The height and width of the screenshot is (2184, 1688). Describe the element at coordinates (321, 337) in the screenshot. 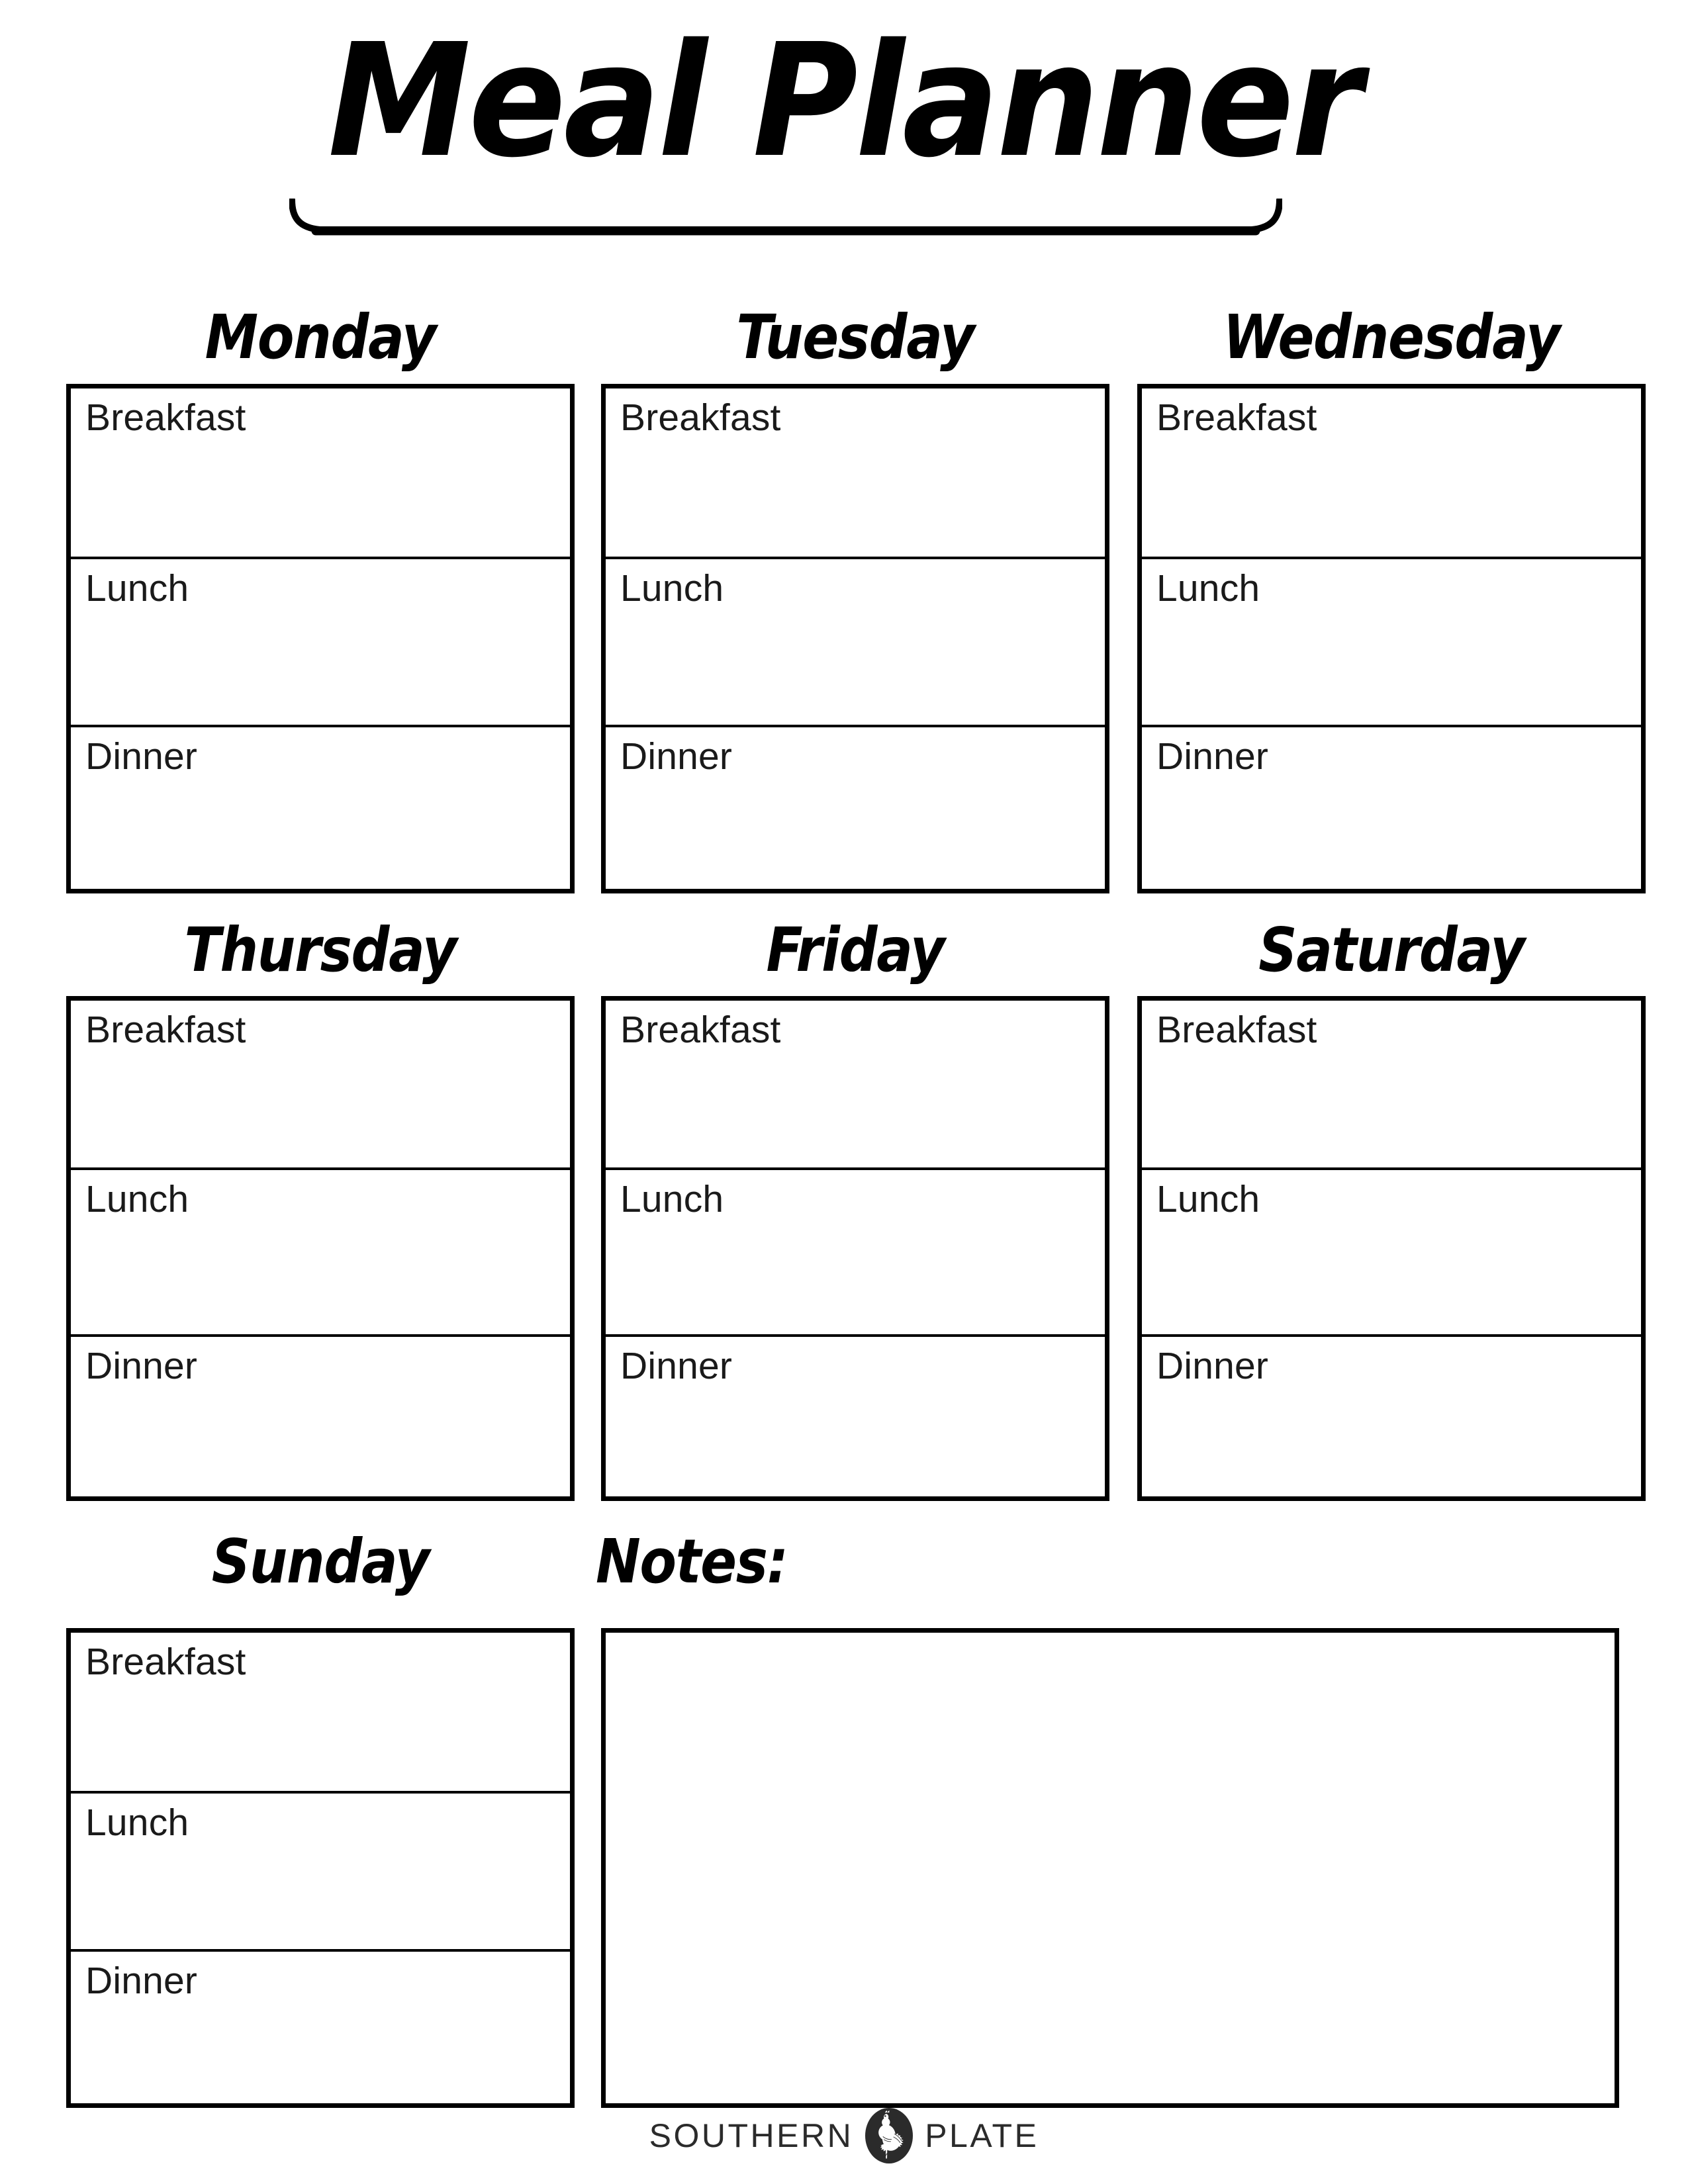

I see `day-header-monday: Monday` at that location.